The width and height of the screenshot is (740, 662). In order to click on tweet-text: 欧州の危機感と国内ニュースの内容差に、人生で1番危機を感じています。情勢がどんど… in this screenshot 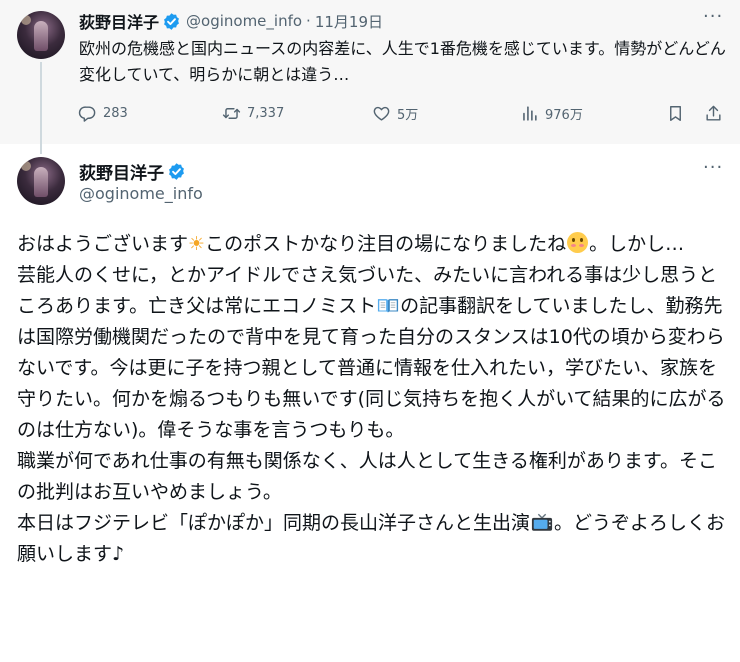, I will do `click(402, 61)`.